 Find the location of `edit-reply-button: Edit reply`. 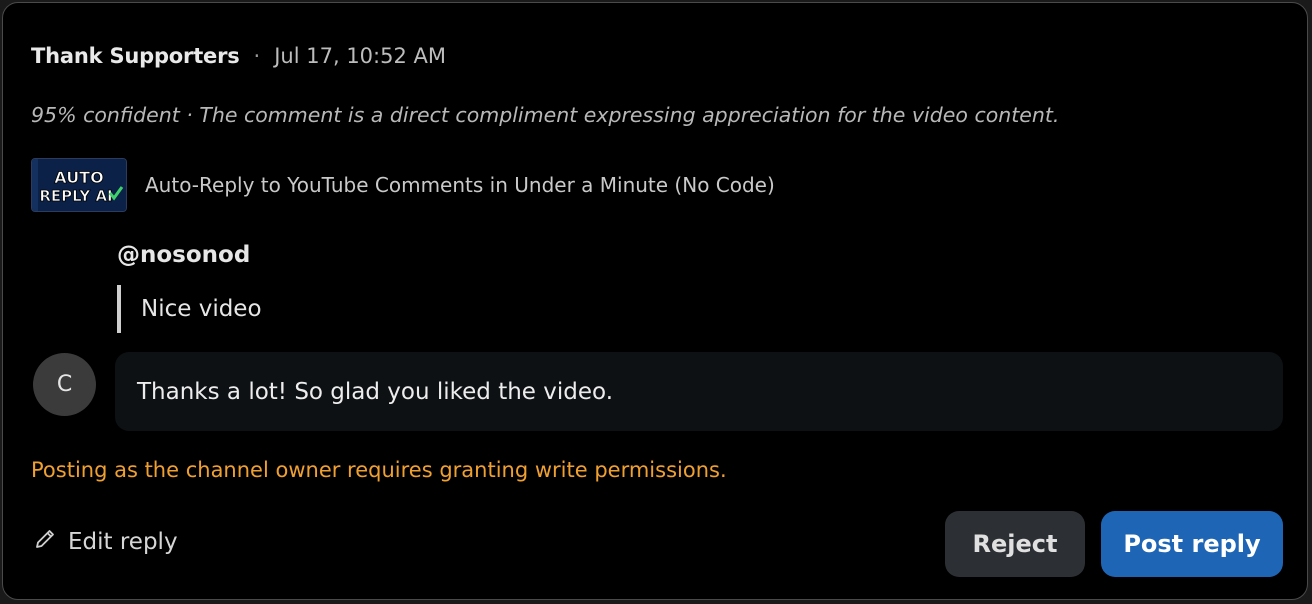

edit-reply-button: Edit reply is located at coordinates (105, 542).